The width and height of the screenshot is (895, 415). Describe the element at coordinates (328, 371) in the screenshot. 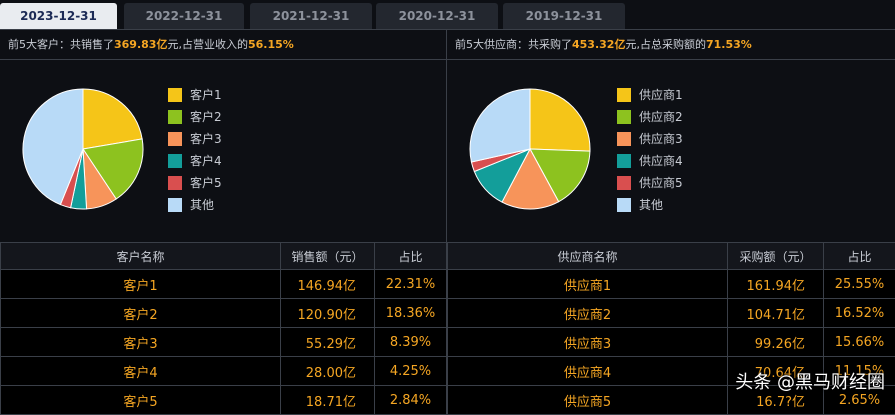

I see `cell-amount: 28.00亿` at that location.